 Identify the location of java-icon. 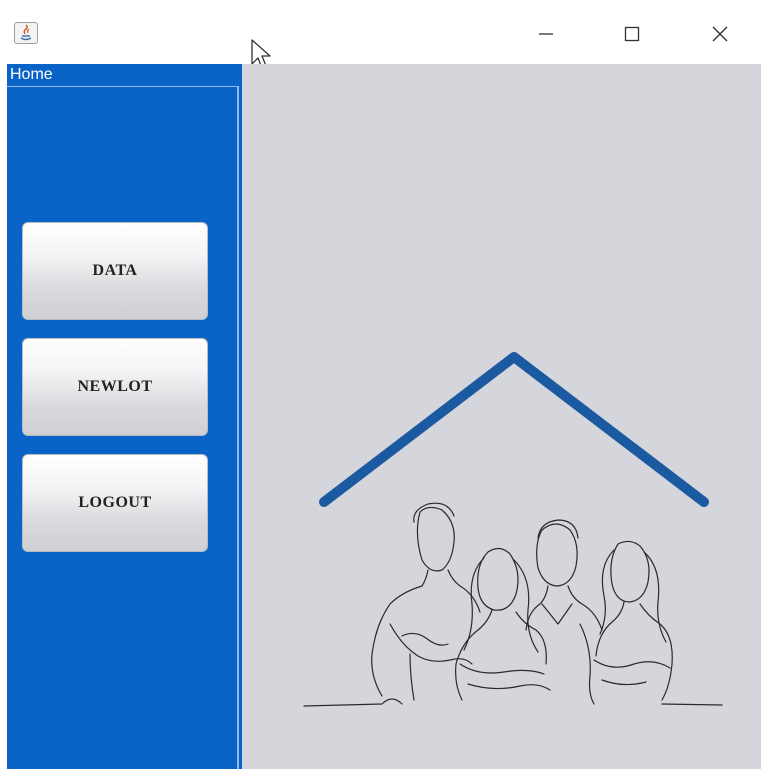
(26, 33).